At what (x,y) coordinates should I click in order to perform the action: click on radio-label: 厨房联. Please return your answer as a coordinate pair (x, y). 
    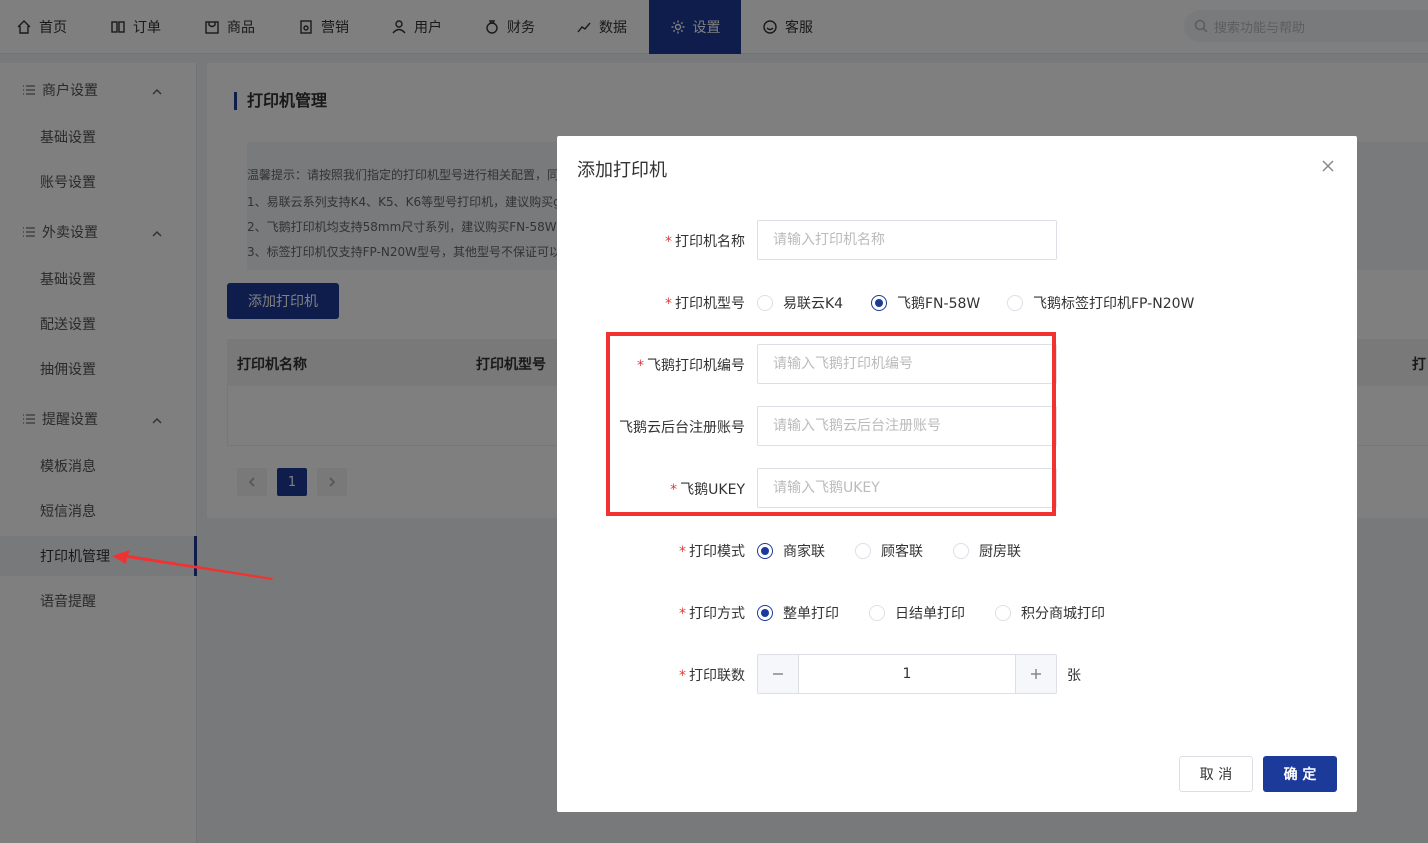
    Looking at the image, I should click on (1000, 552).